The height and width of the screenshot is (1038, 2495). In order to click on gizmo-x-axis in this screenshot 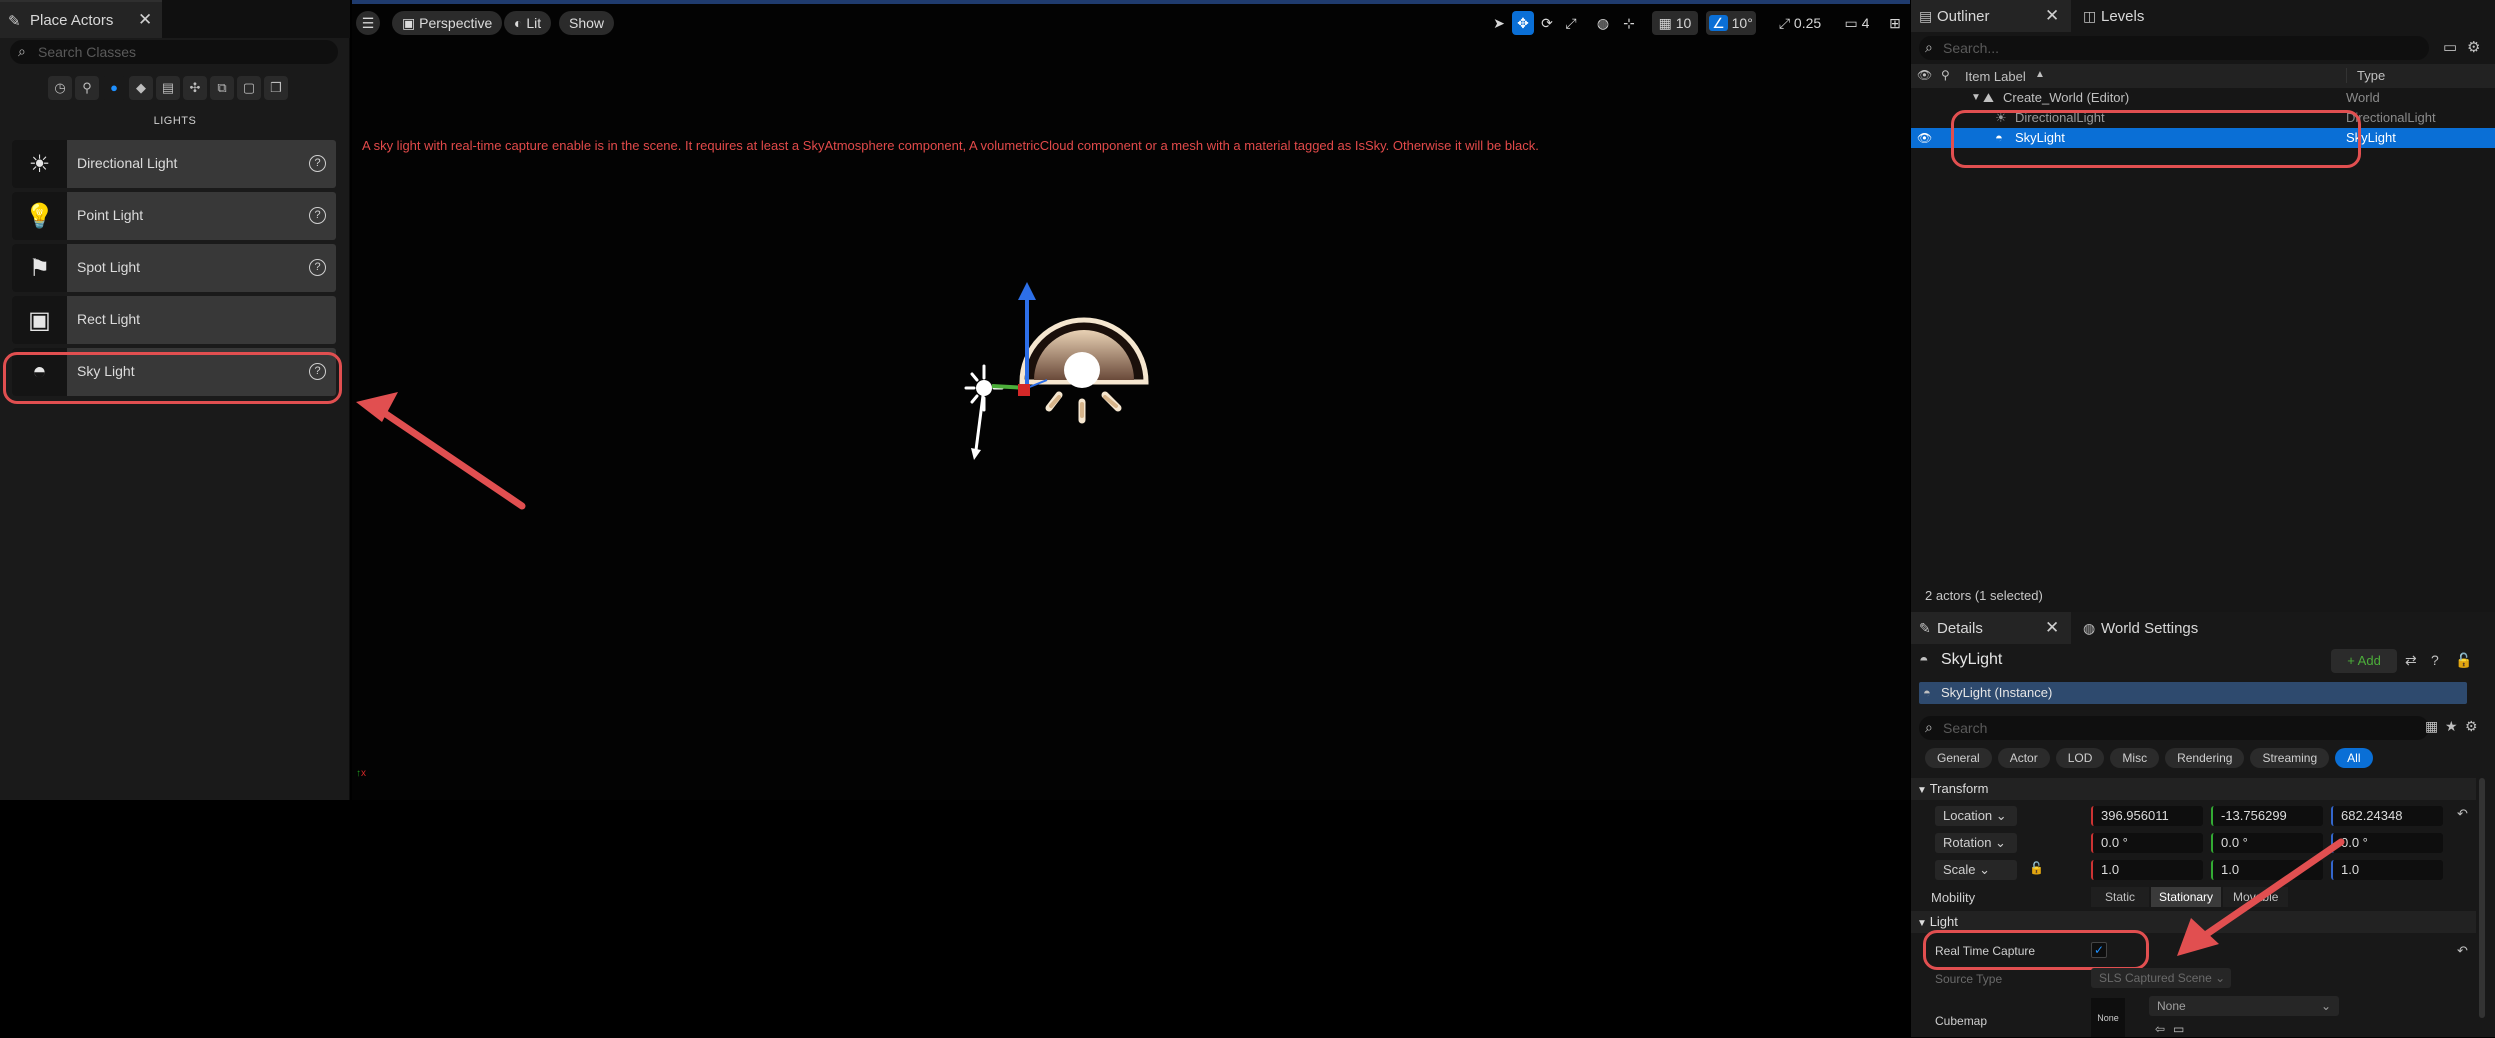, I will do `click(1024, 390)`.